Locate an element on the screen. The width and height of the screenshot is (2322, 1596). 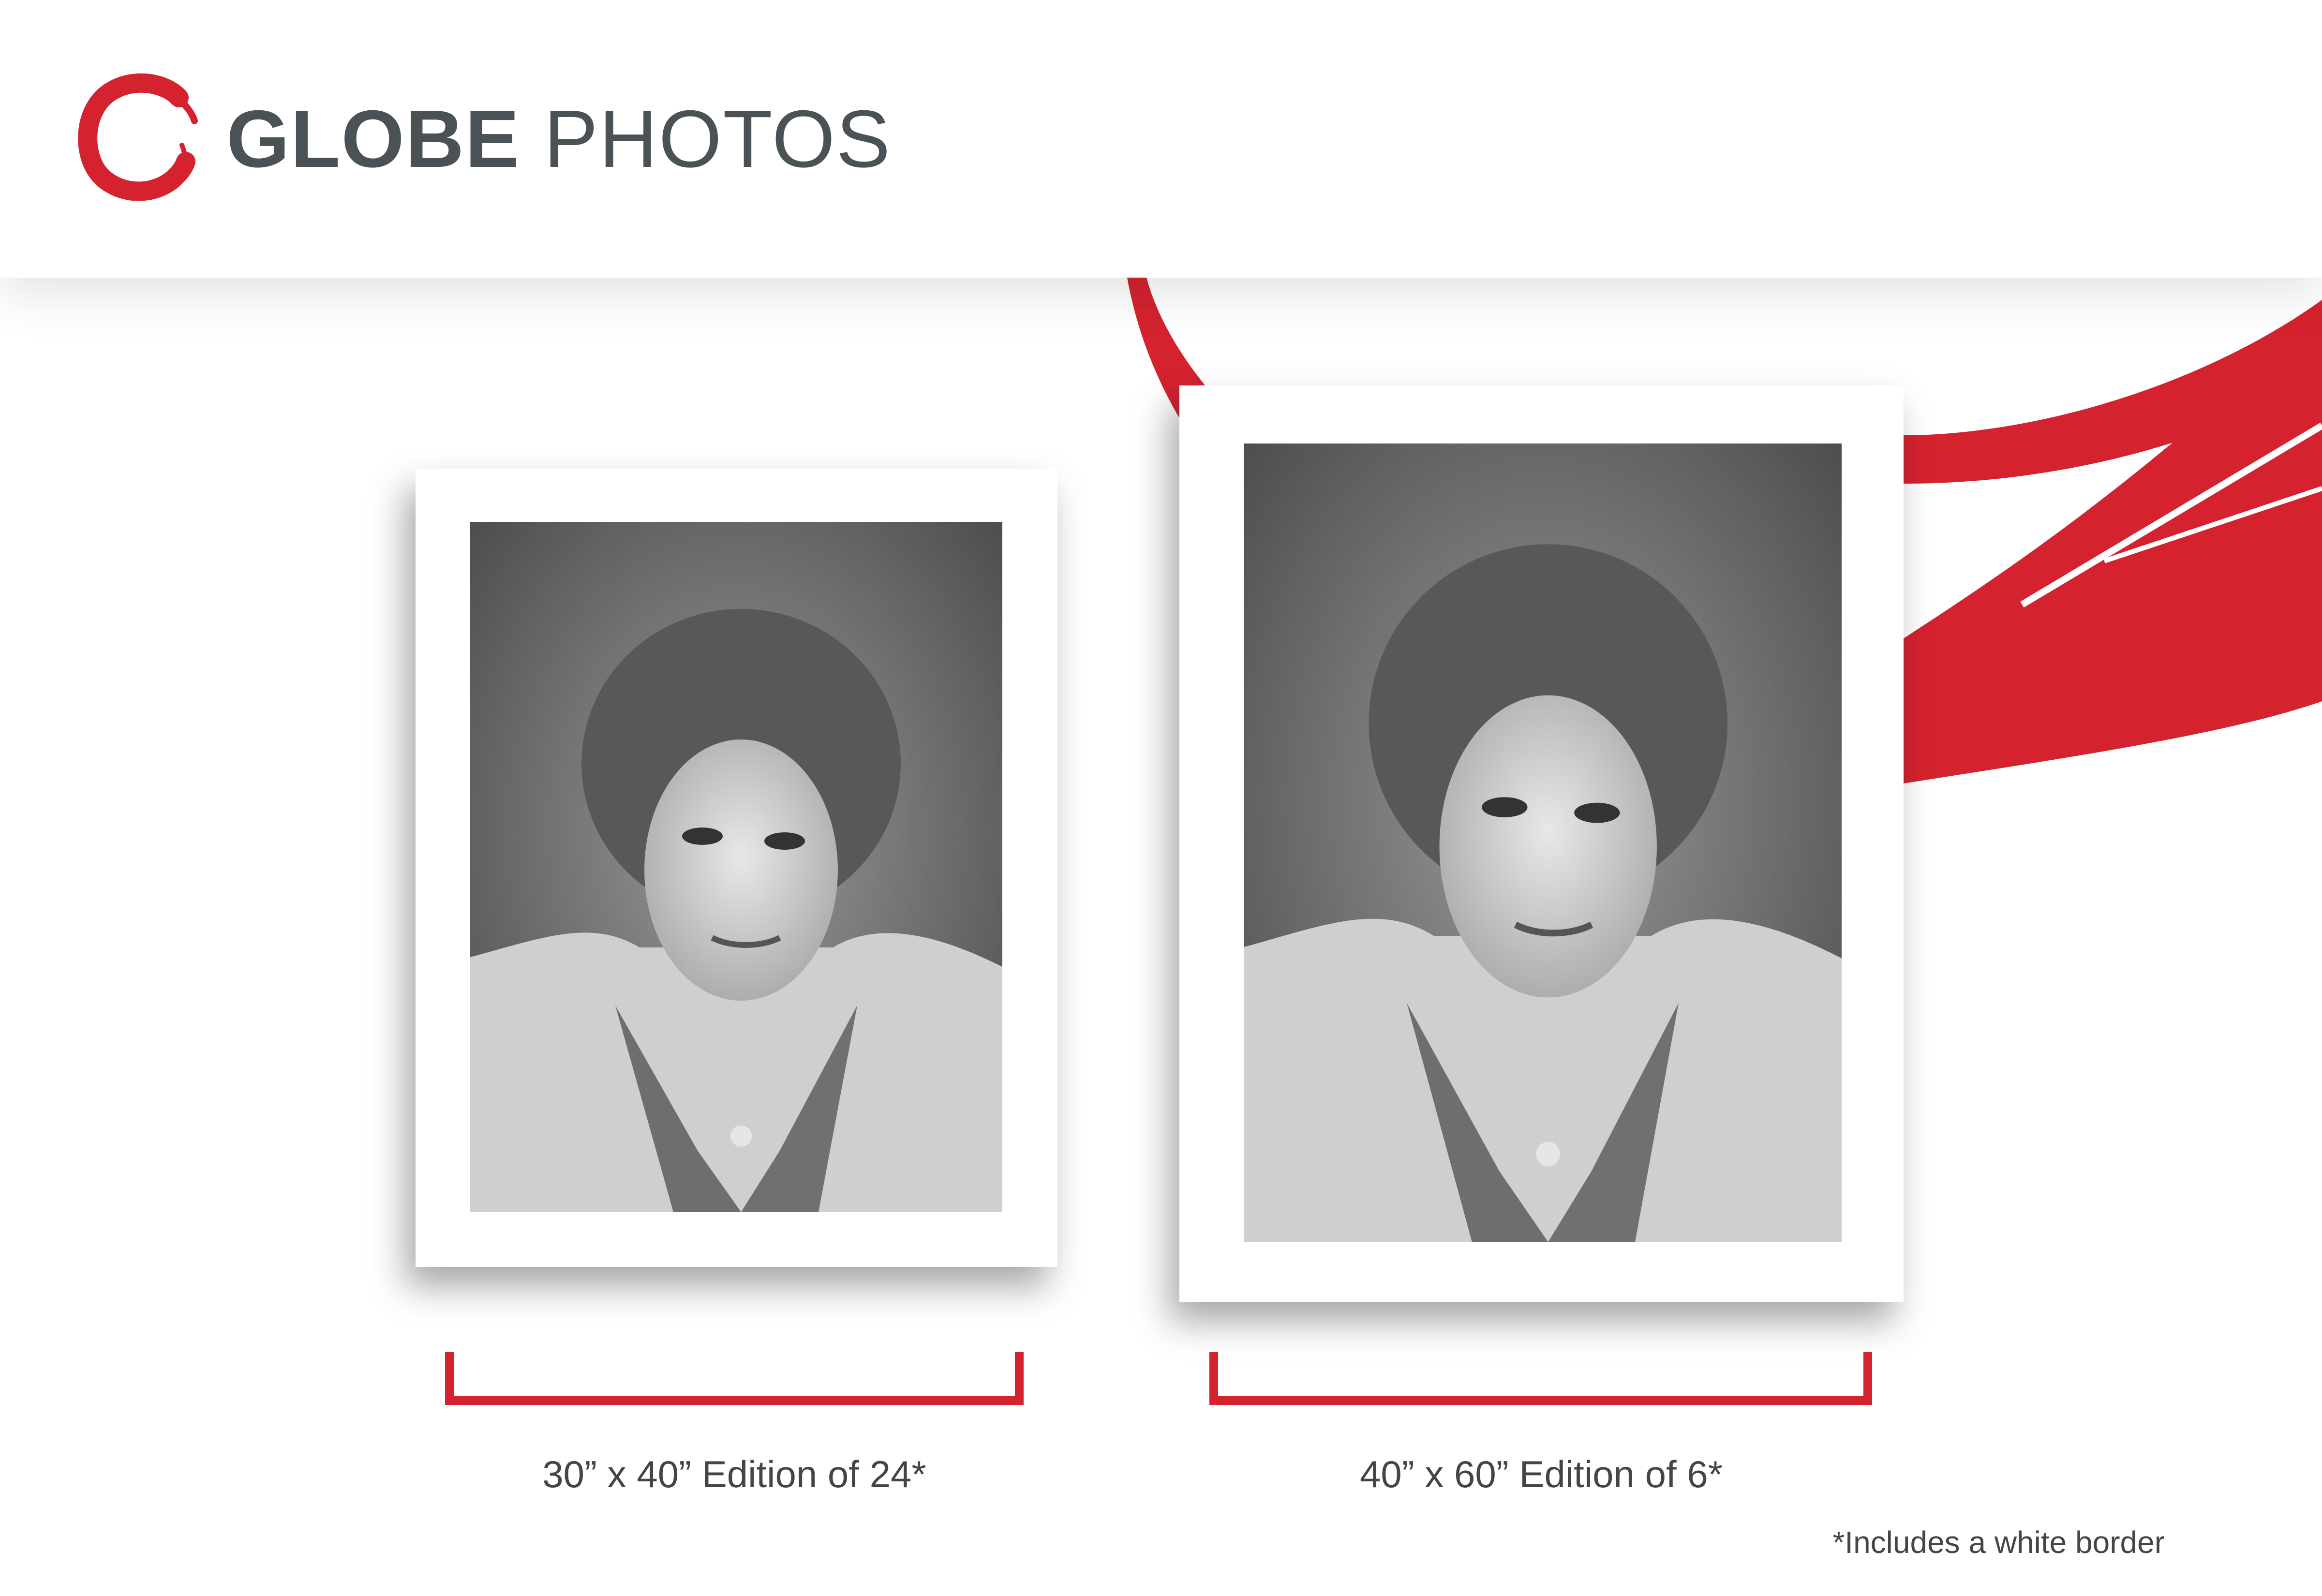
footnote: *Includes a white border is located at coordinates (1998, 1542).